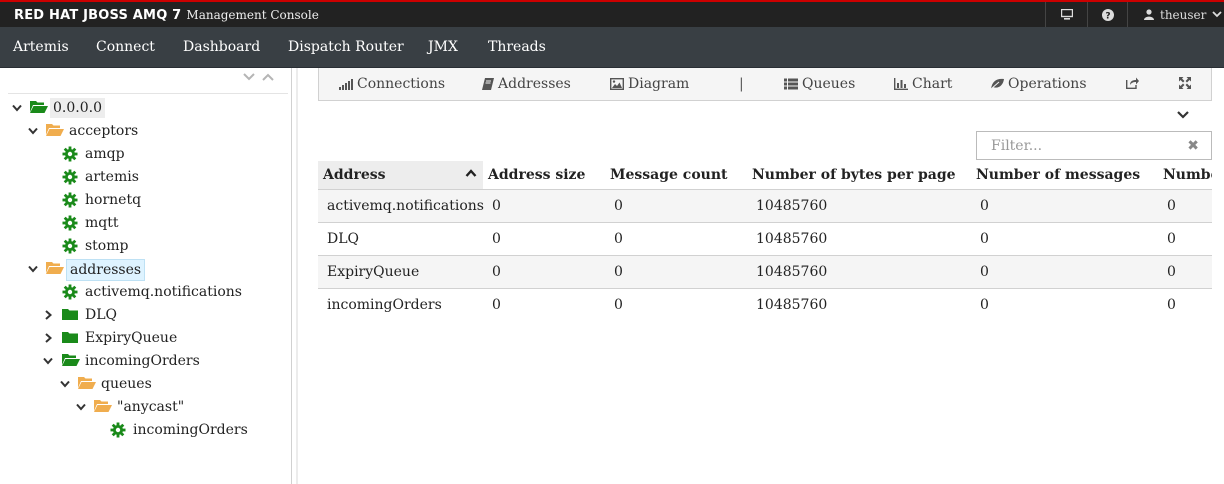 Image resolution: width=1224 pixels, height=484 pixels. I want to click on tree-node: hornetq, so click(145, 200).